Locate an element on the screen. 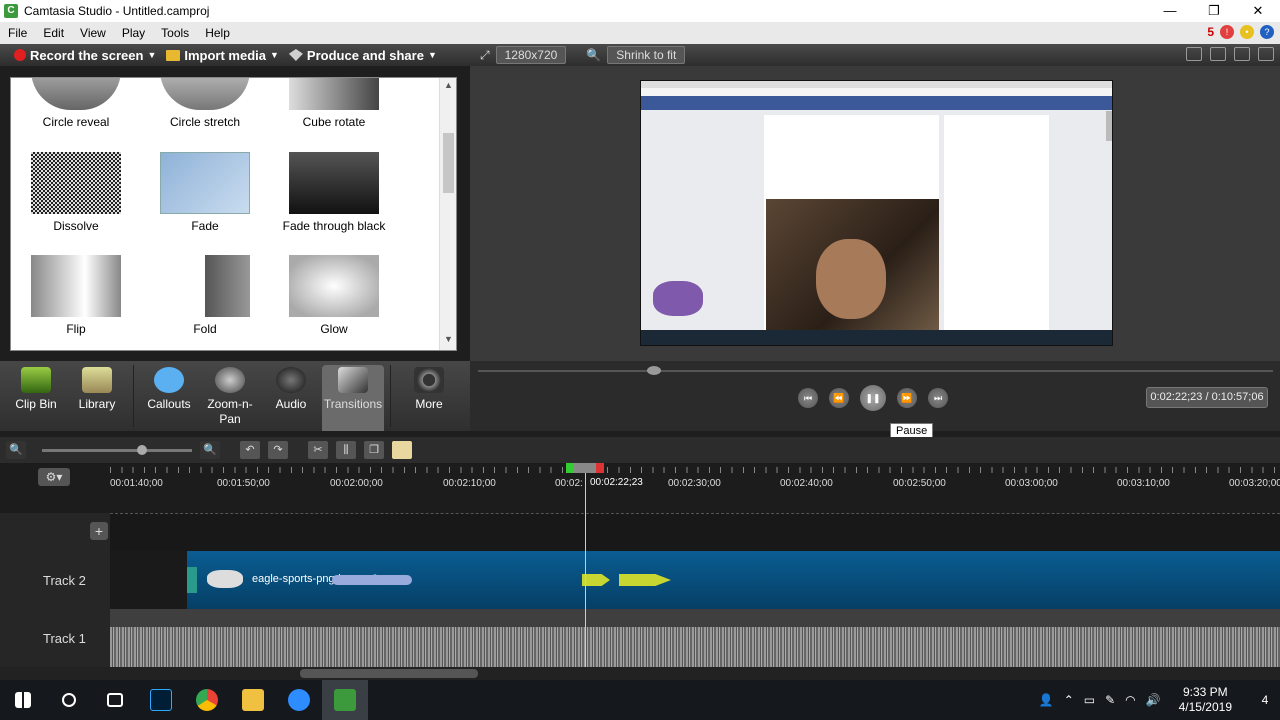 The height and width of the screenshot is (720, 1280). help-icon: ? is located at coordinates (1267, 32).